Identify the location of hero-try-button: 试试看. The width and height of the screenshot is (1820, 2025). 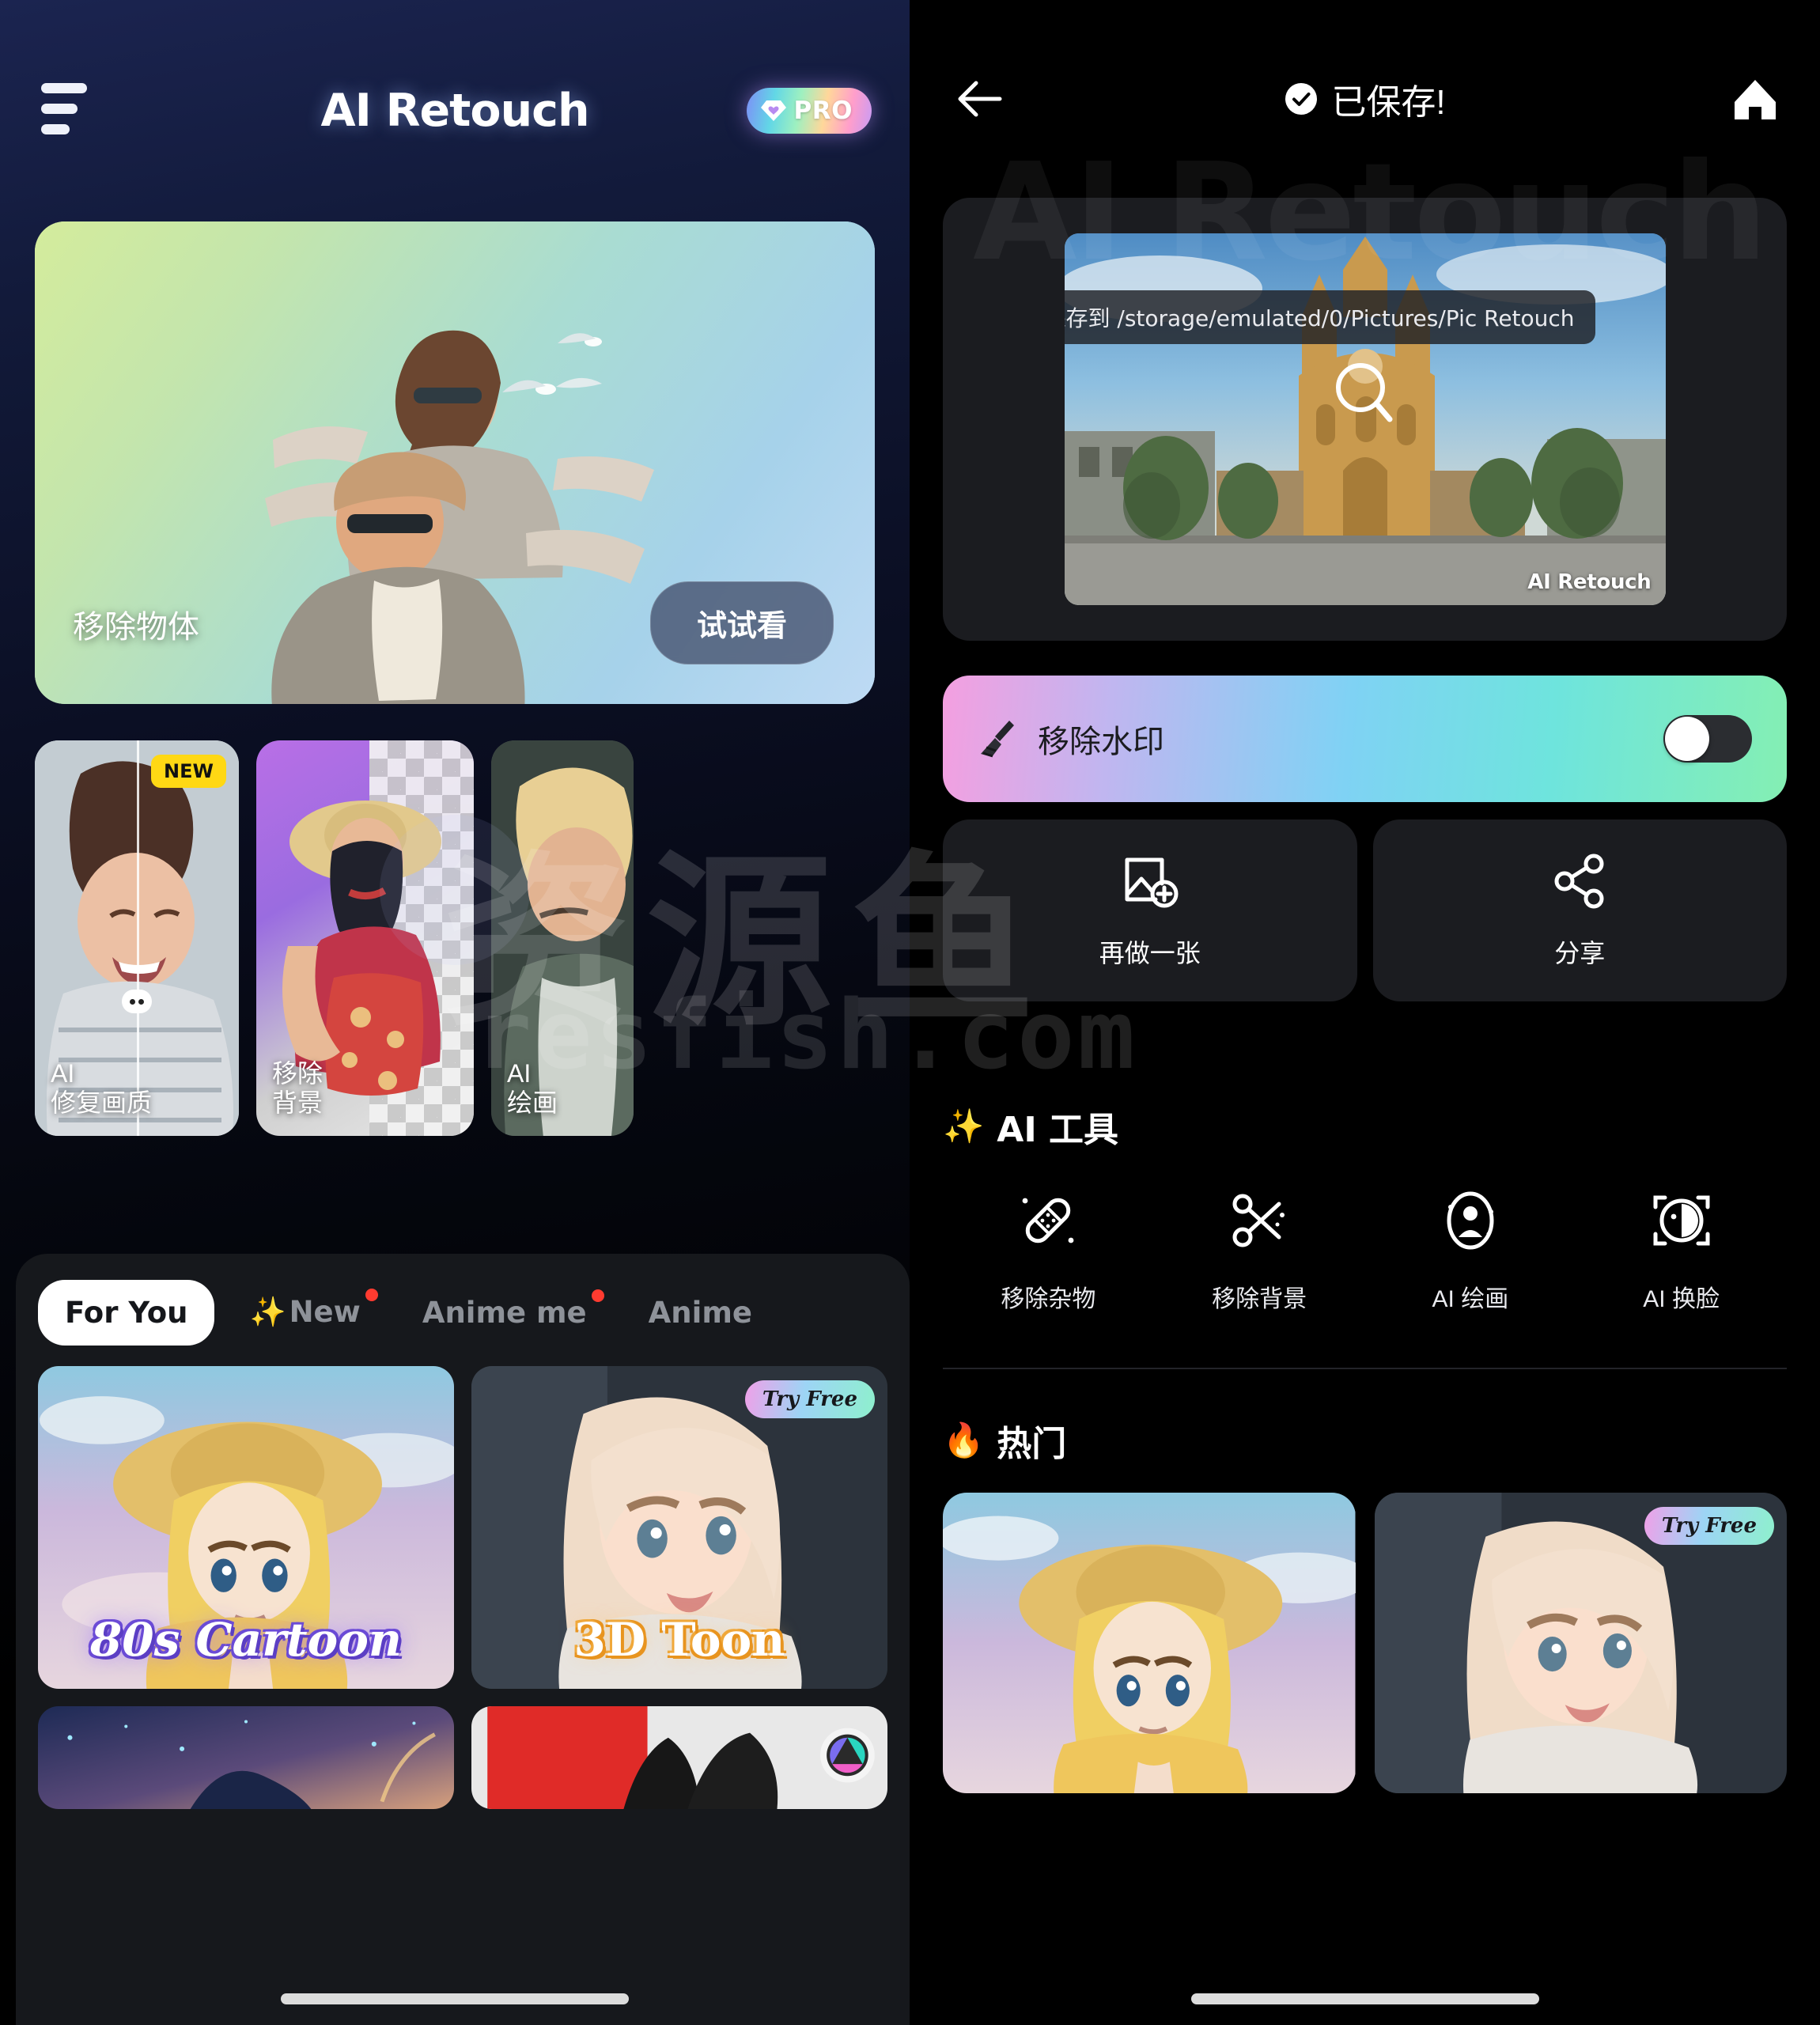
(741, 622).